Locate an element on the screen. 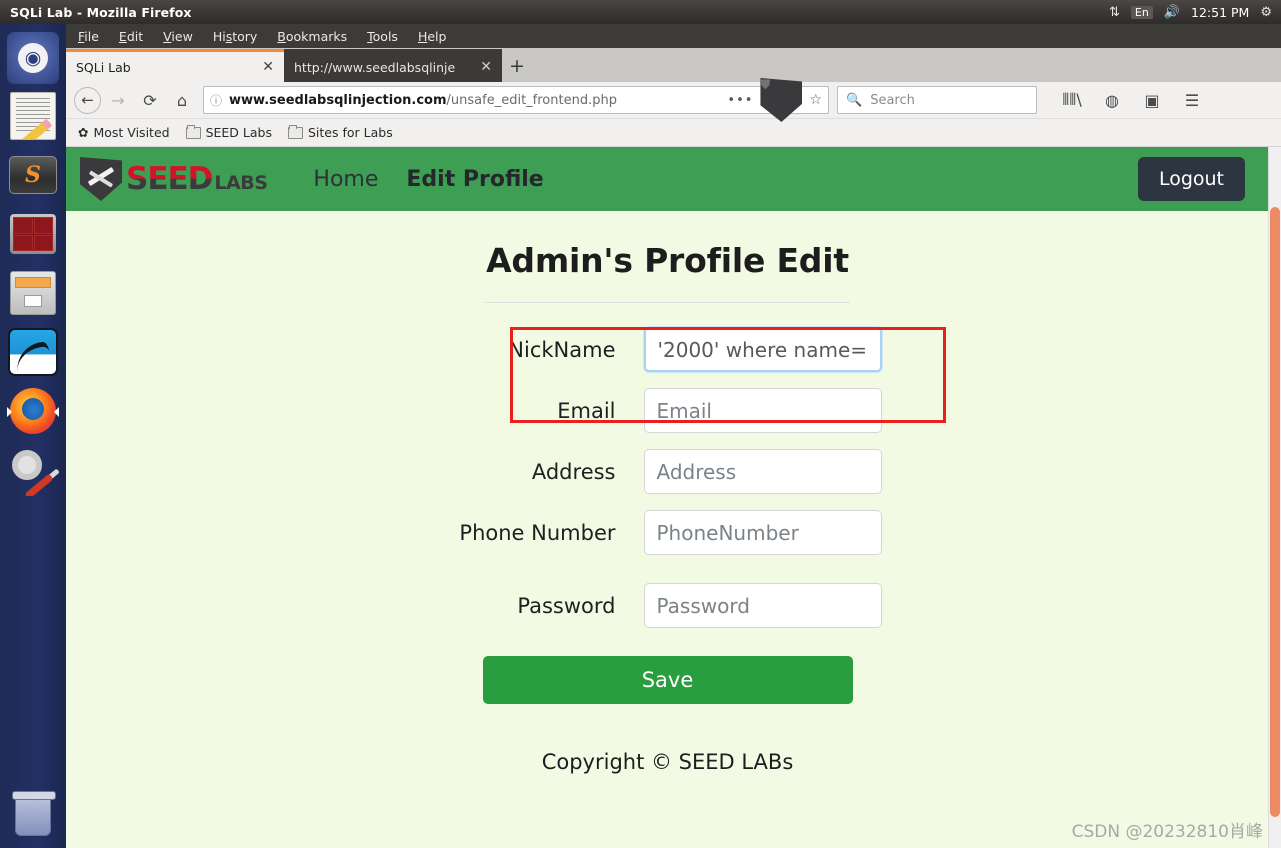  label-email: Email is located at coordinates (586, 411).